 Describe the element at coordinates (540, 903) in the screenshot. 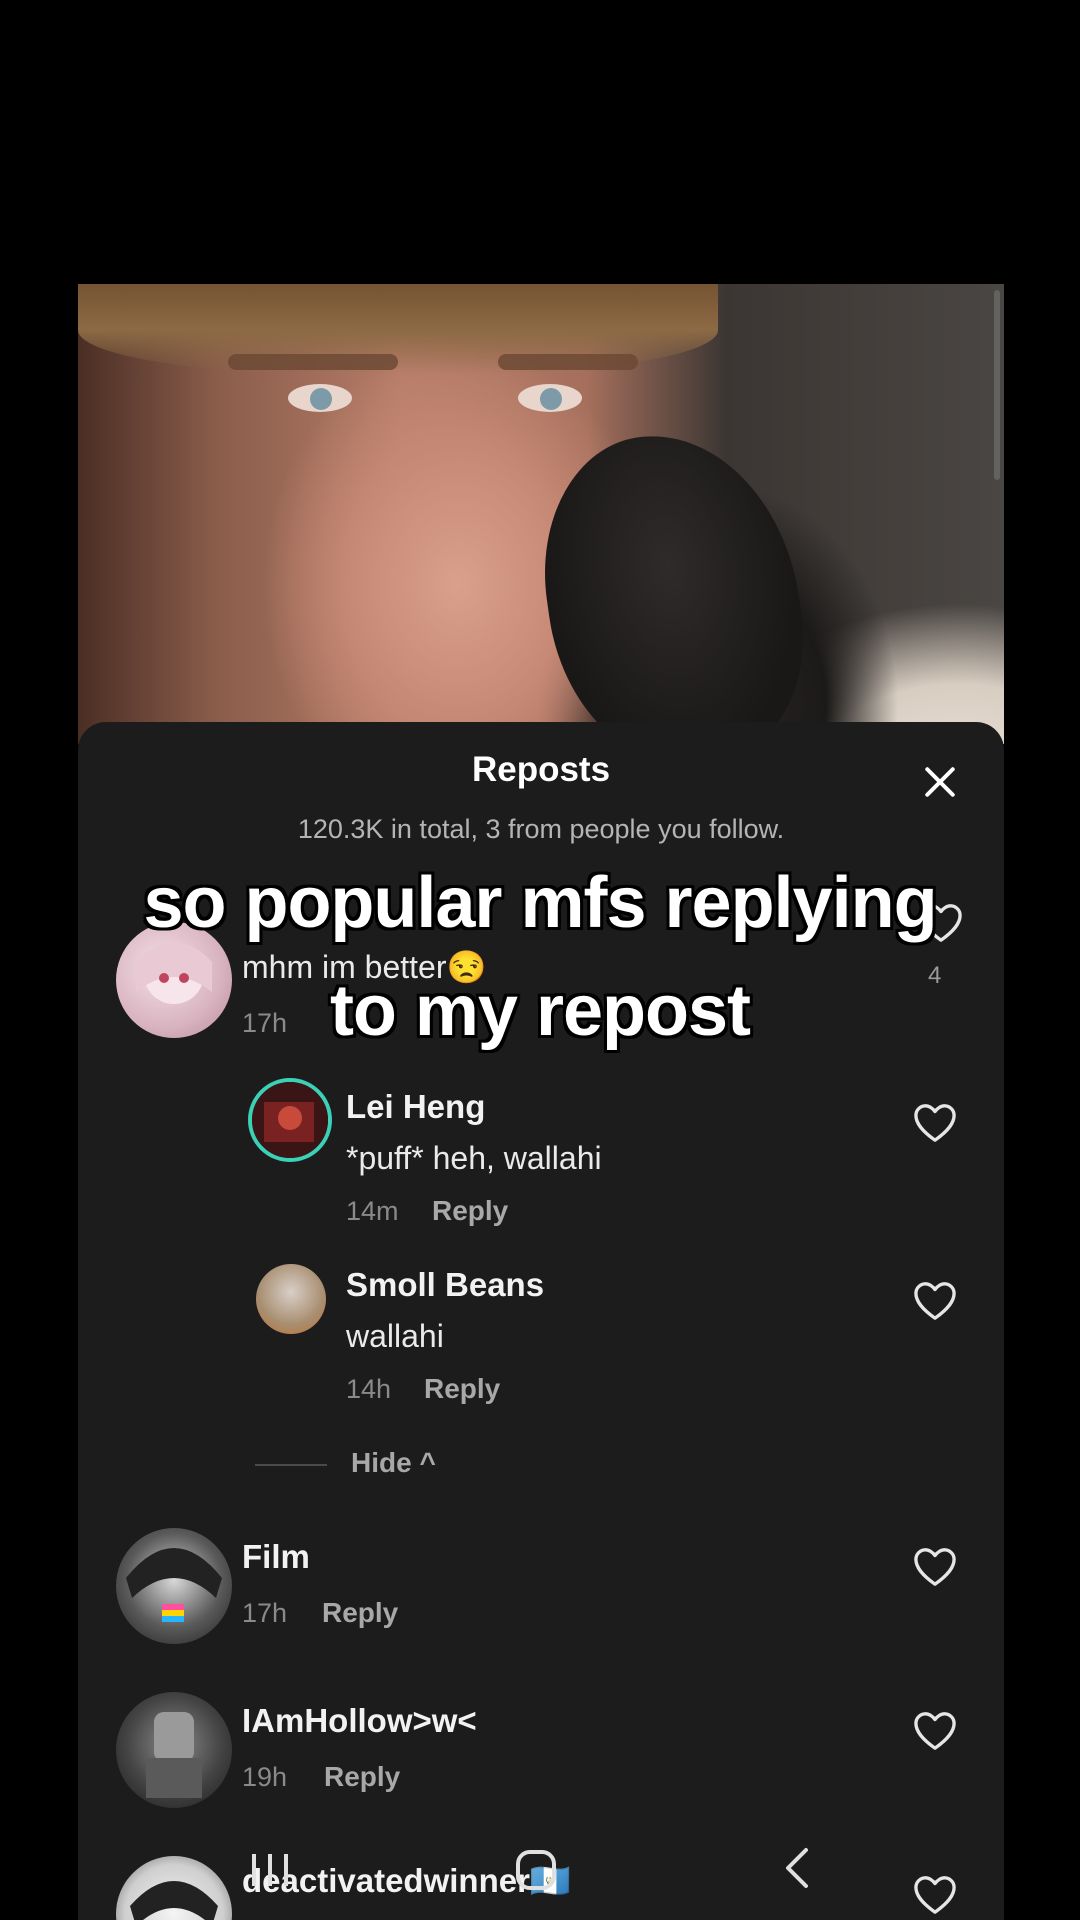

I see `caption-line-1: so popular mfs replying` at that location.